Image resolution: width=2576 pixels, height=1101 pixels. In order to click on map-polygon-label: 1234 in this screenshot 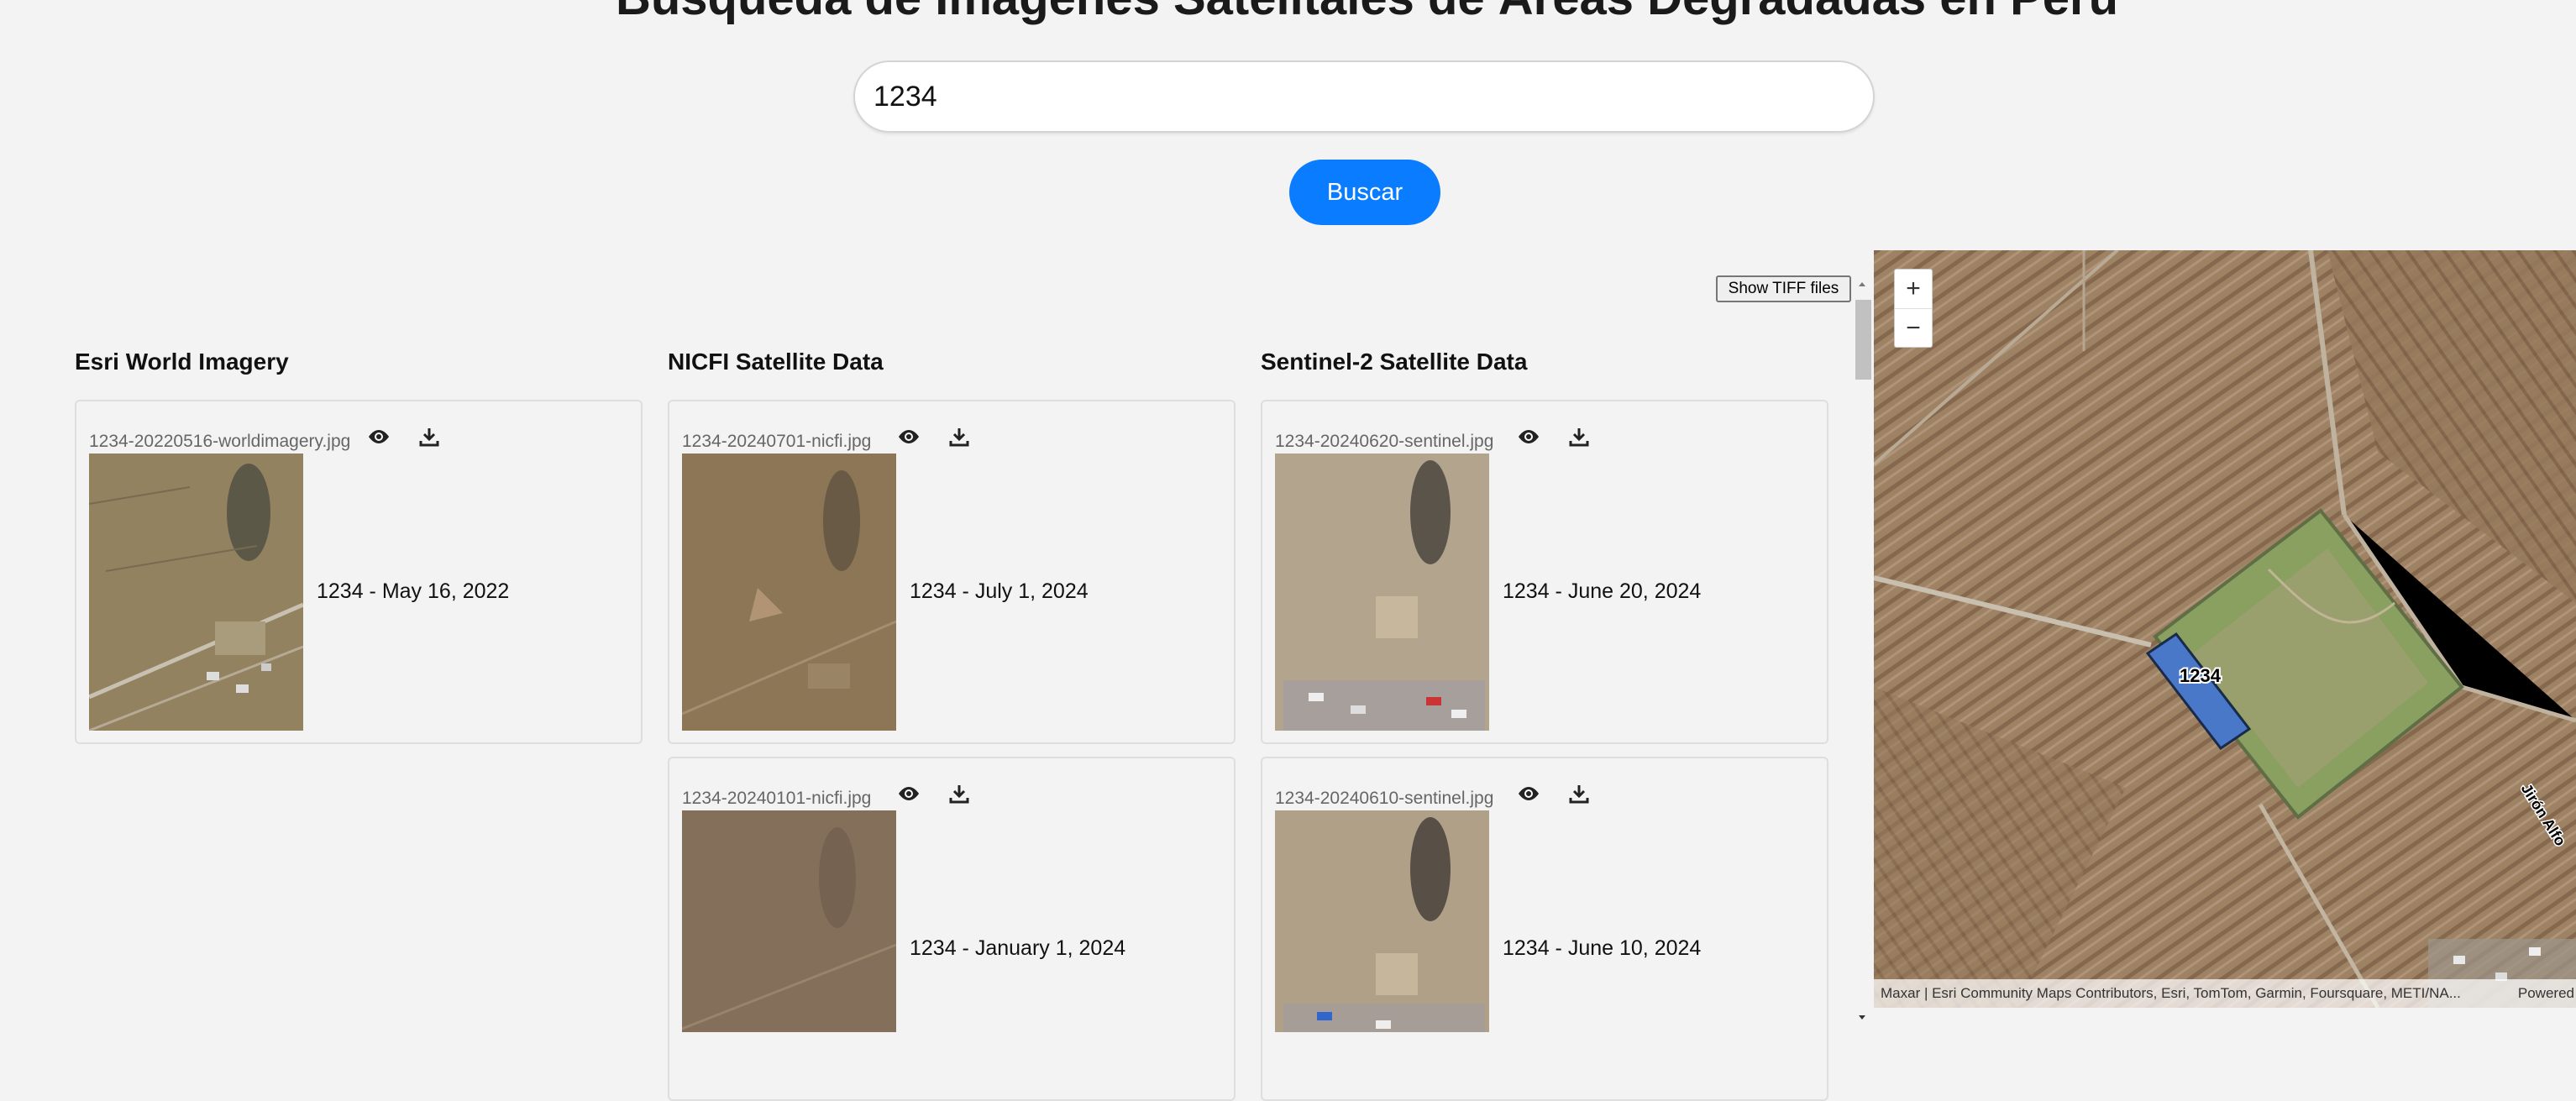, I will do `click(2201, 675)`.